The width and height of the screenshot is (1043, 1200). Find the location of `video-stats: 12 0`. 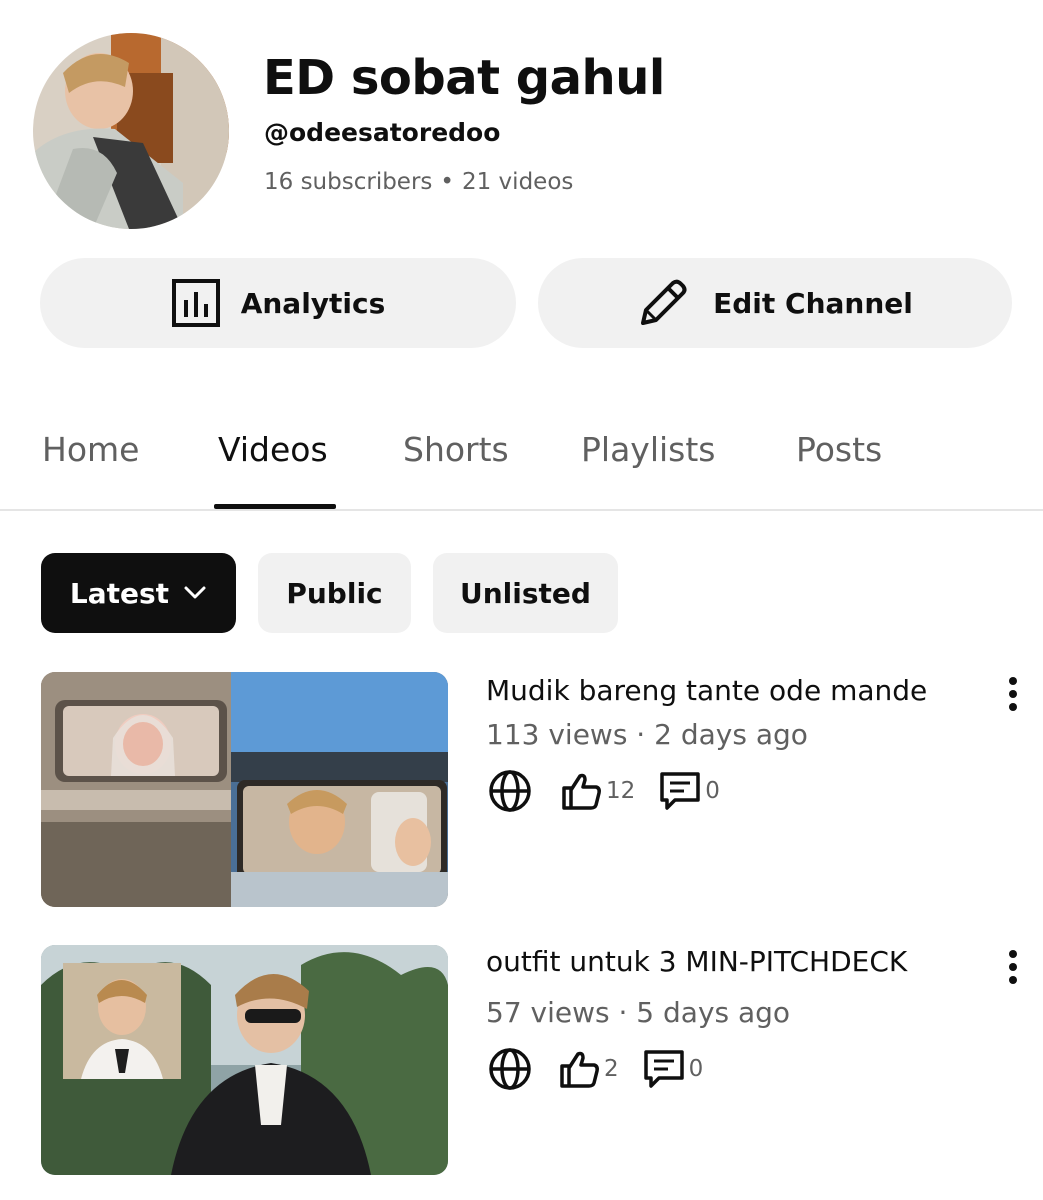

video-stats: 12 0 is located at coordinates (603, 791).